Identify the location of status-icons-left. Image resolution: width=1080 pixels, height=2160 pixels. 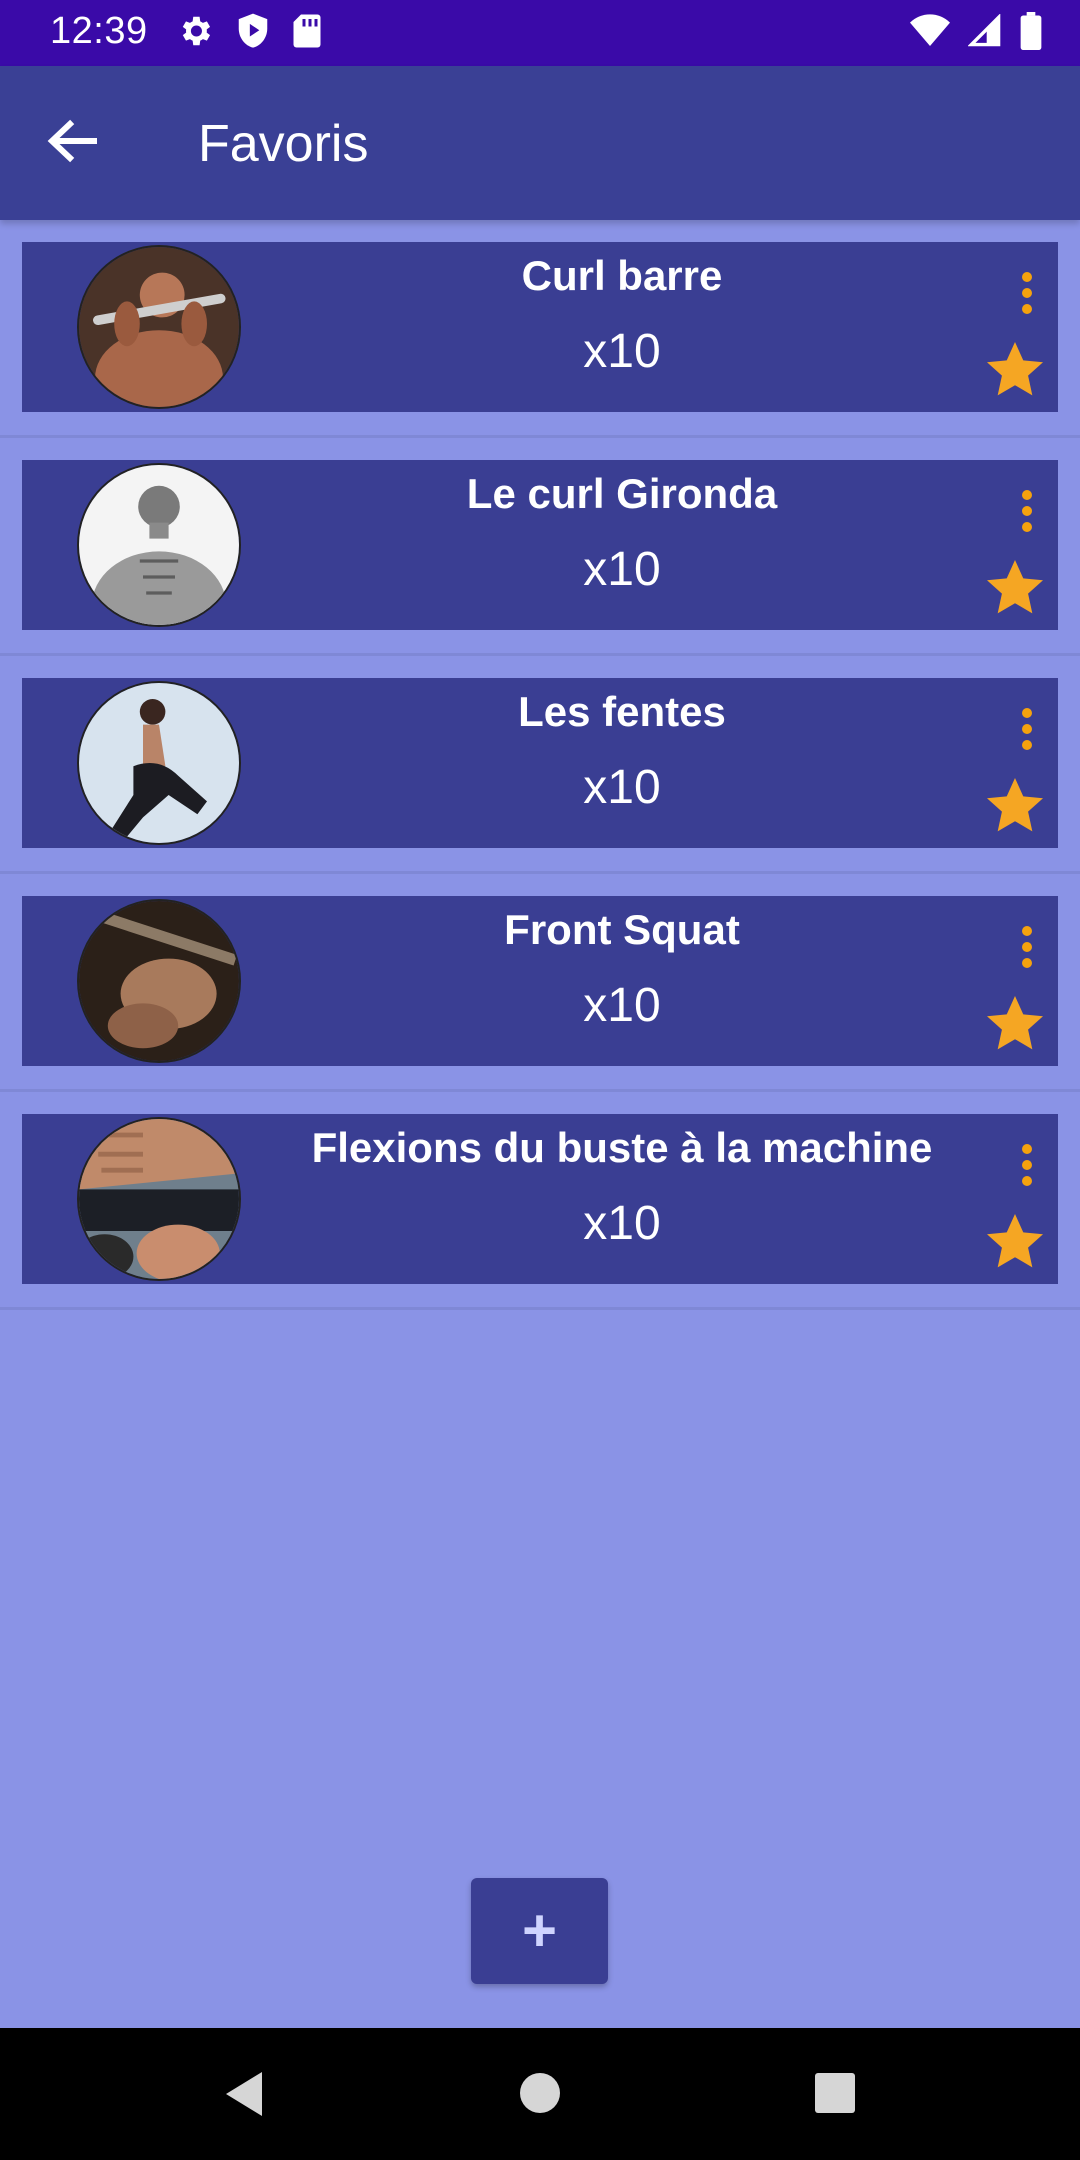
(249, 31).